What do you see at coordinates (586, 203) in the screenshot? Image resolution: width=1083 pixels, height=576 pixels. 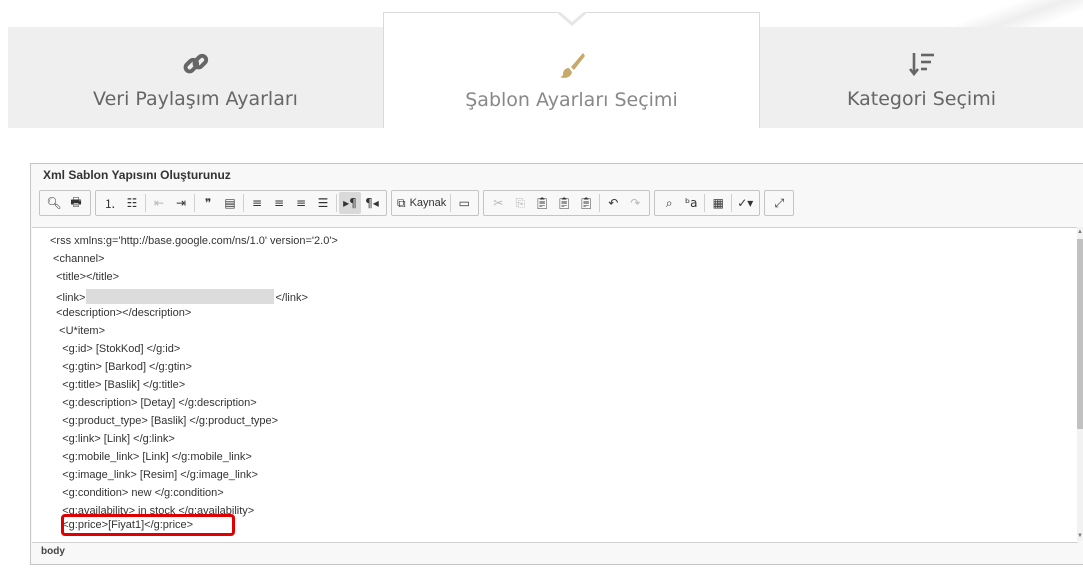 I see `paste-word-icon: 📋︎` at bounding box center [586, 203].